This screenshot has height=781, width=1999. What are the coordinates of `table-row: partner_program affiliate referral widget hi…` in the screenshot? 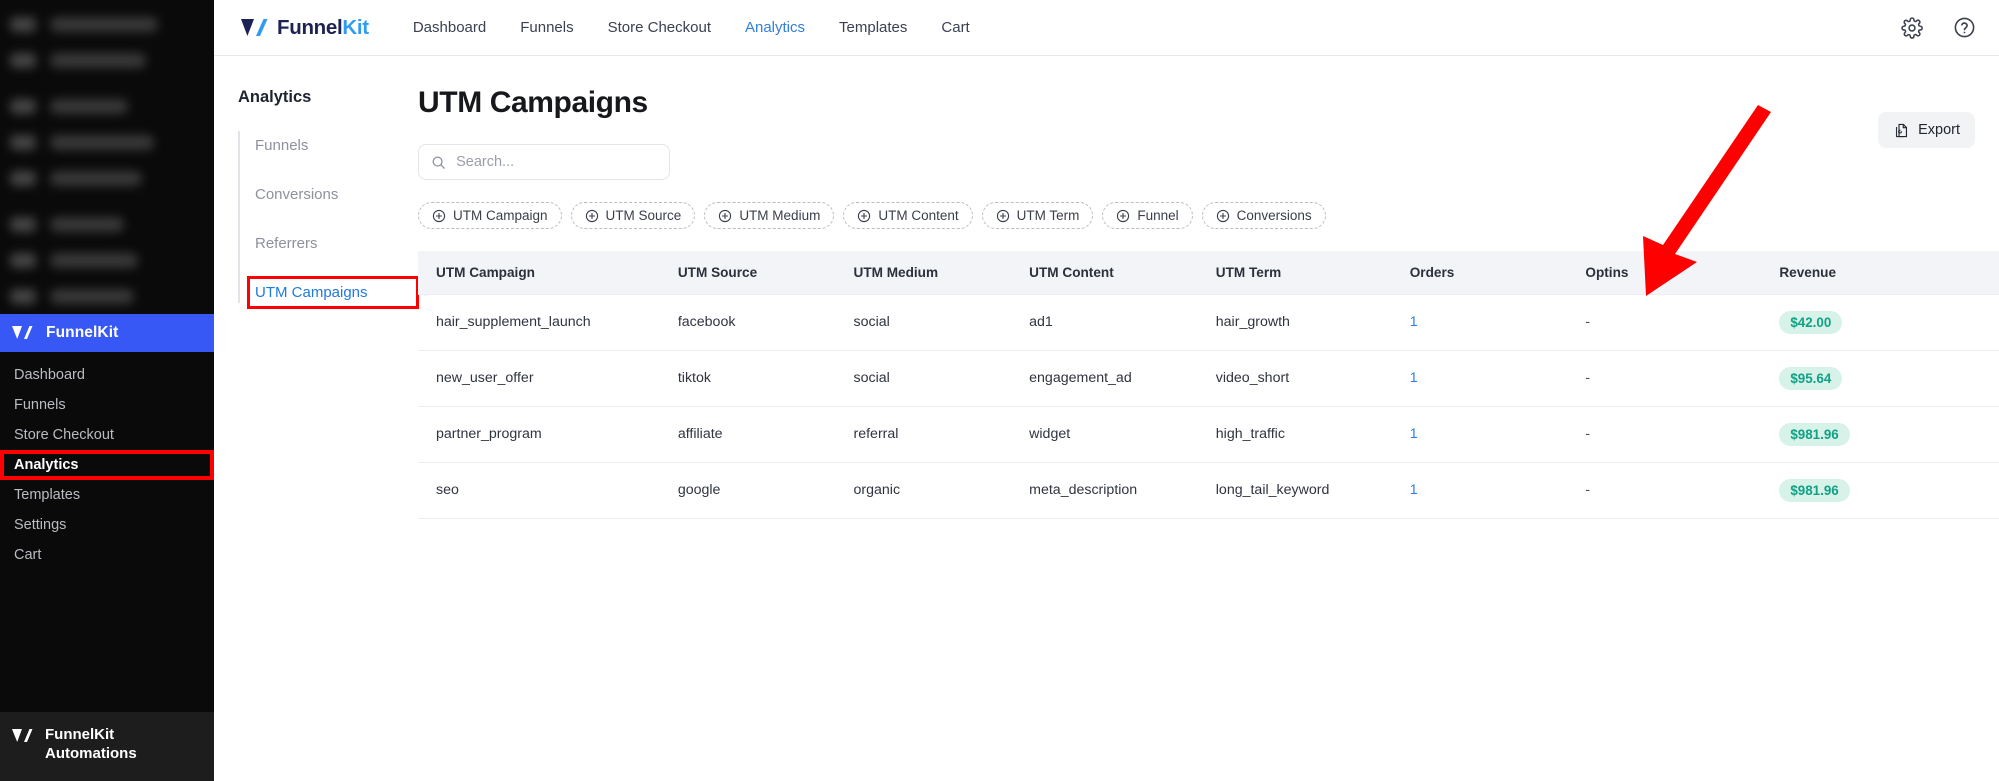 It's located at (1208, 434).